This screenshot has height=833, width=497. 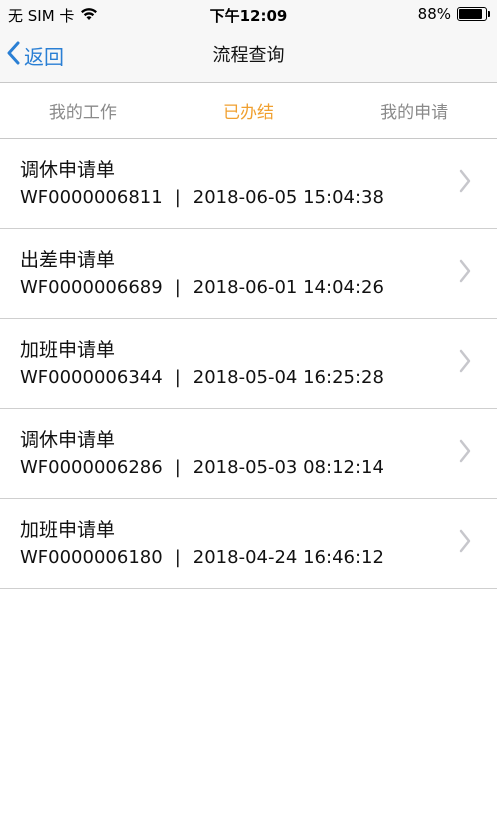 What do you see at coordinates (288, 557) in the screenshot?
I see `item-datetime: 2018-04-24 16:46:12` at bounding box center [288, 557].